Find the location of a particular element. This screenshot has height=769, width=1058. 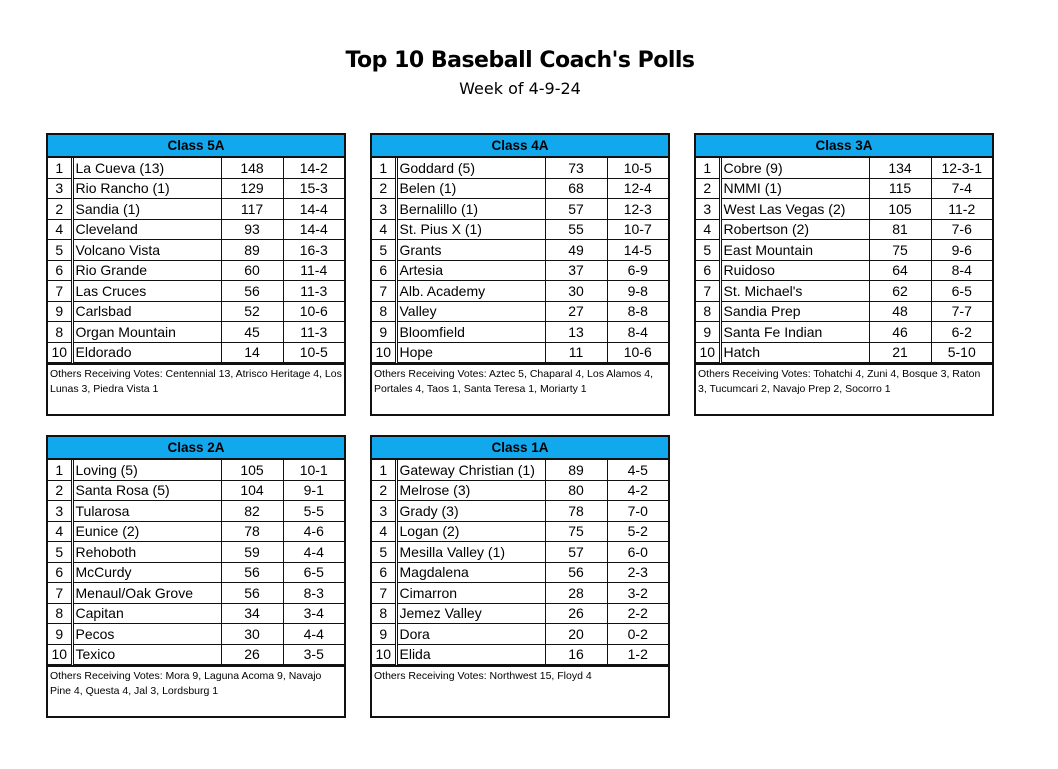

table-row: 7 Alb. Academy 30 9-8 is located at coordinates (520, 291).